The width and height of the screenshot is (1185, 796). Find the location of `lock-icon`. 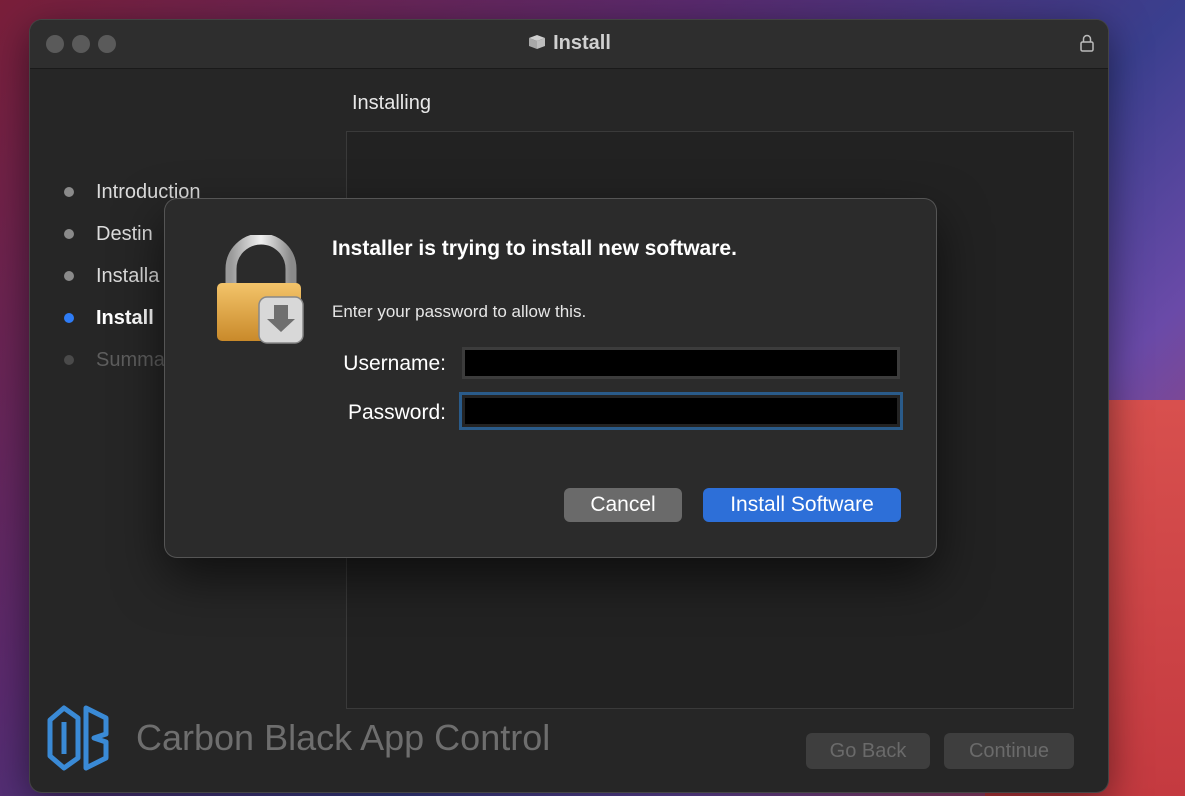

lock-icon is located at coordinates (1087, 43).